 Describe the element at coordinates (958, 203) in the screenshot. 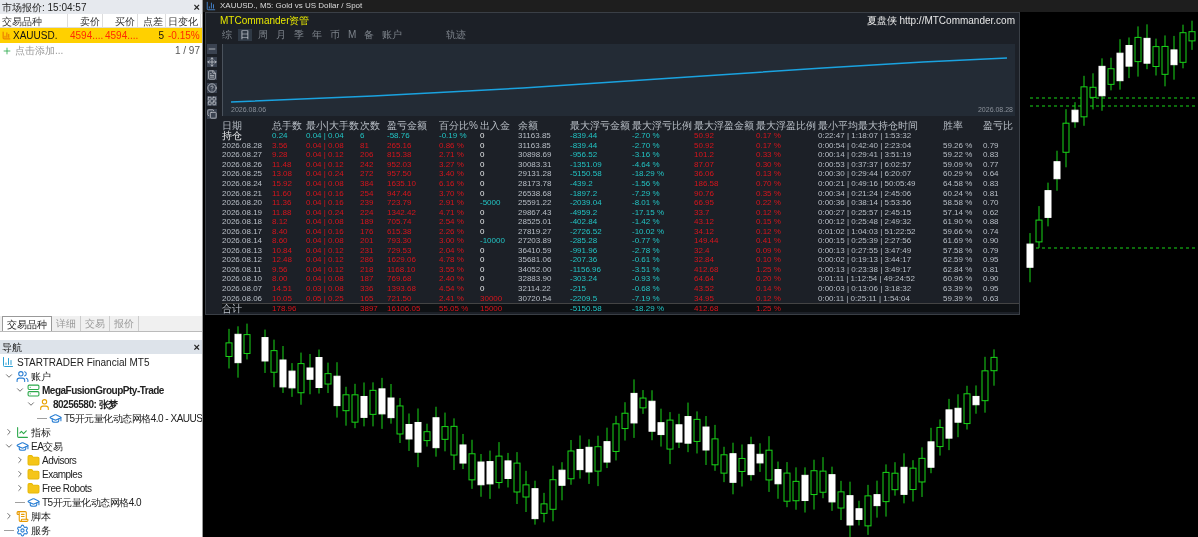

I see `win-rate-cell: 58.58 %` at that location.